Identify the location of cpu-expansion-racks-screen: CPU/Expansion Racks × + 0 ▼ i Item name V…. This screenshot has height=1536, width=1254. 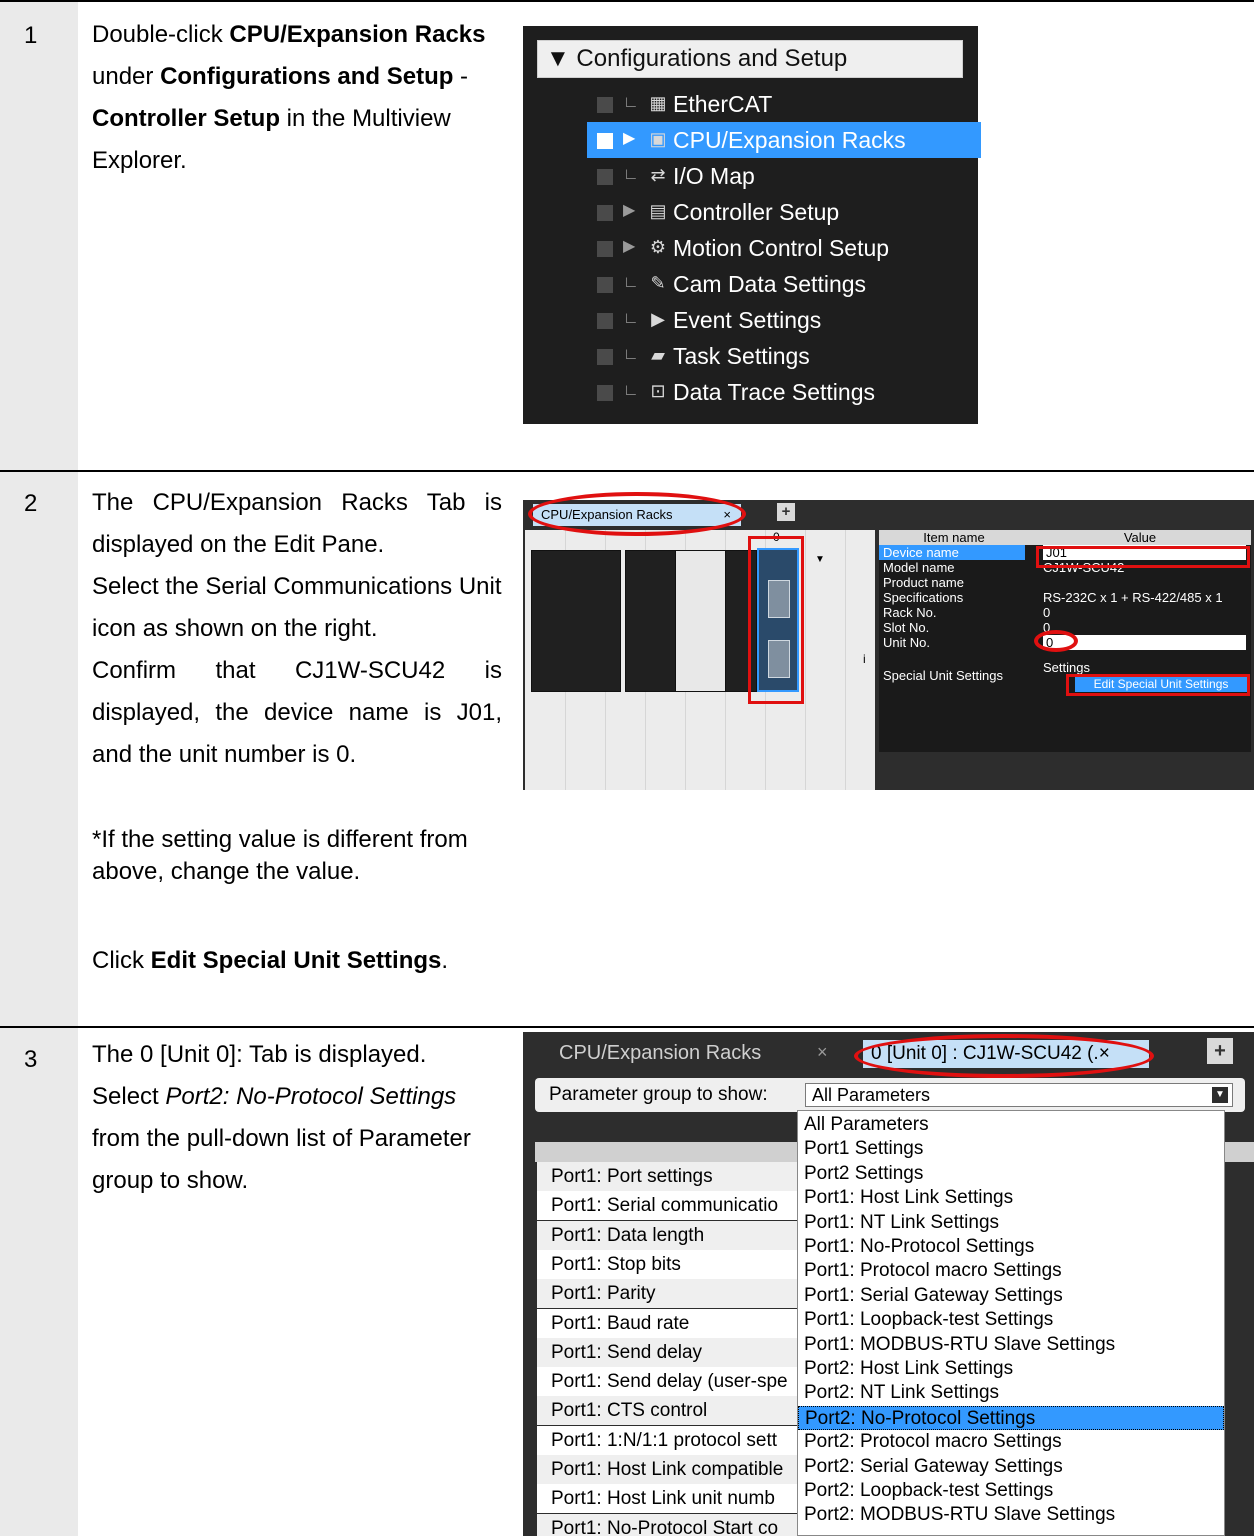
(888, 645).